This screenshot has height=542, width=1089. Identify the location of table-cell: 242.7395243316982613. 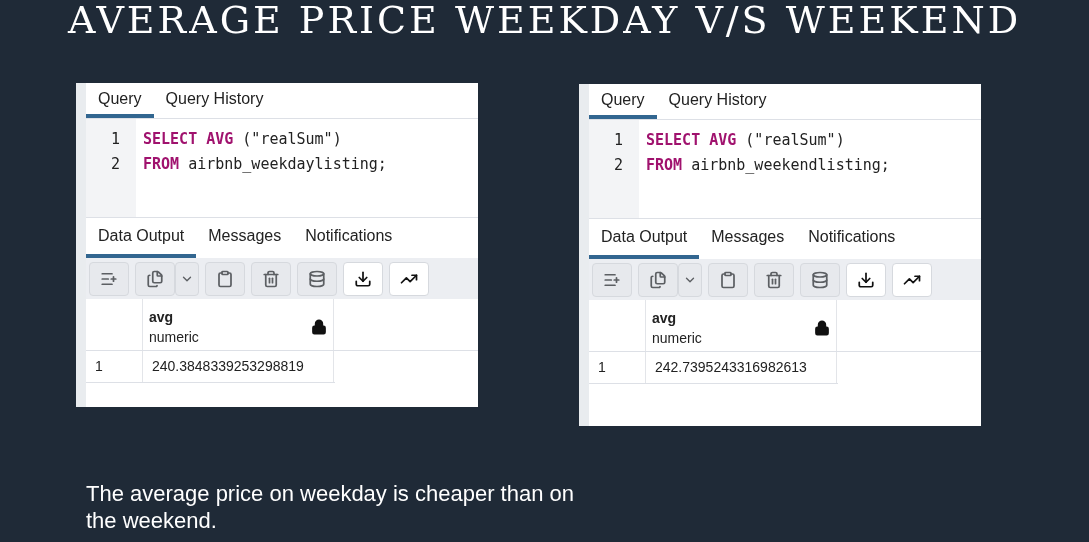
(741, 367).